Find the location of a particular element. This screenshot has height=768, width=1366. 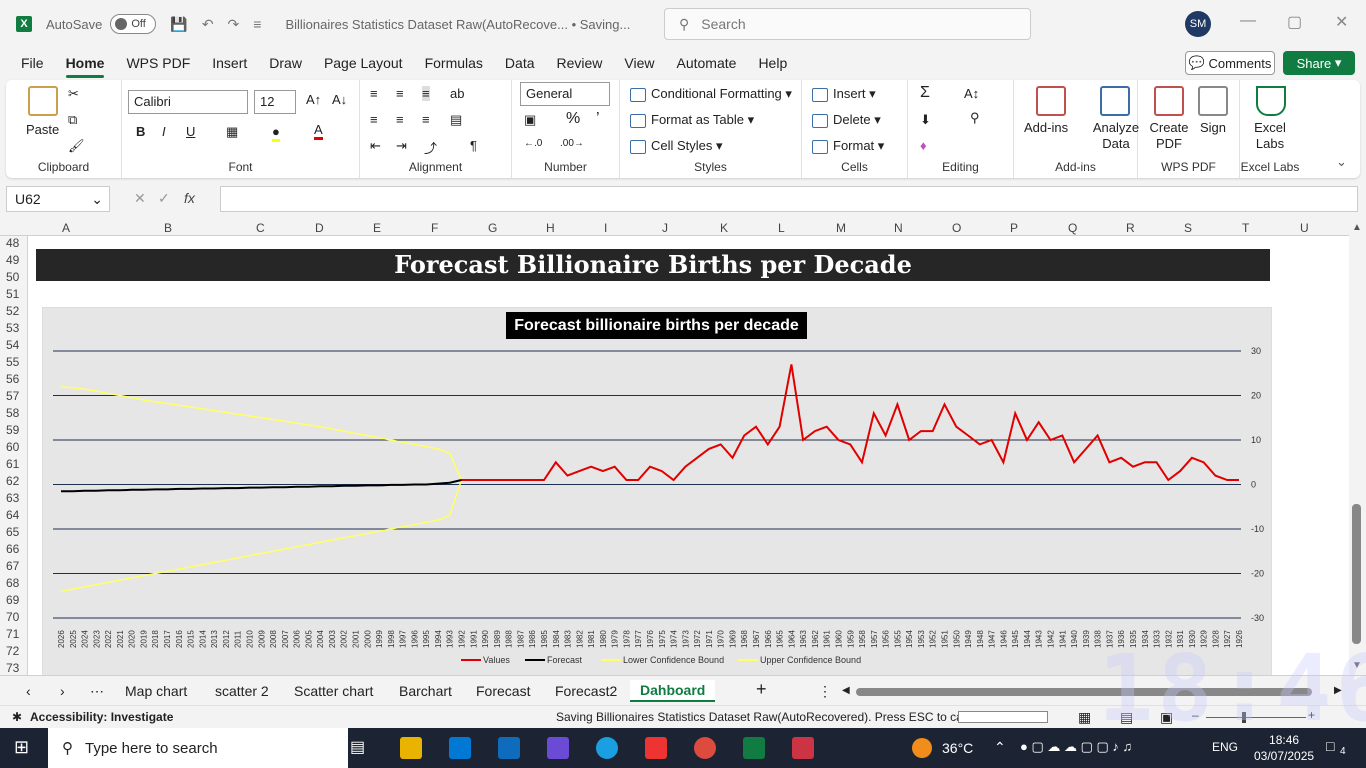

text-direction-icon: ¶ is located at coordinates (473, 145).